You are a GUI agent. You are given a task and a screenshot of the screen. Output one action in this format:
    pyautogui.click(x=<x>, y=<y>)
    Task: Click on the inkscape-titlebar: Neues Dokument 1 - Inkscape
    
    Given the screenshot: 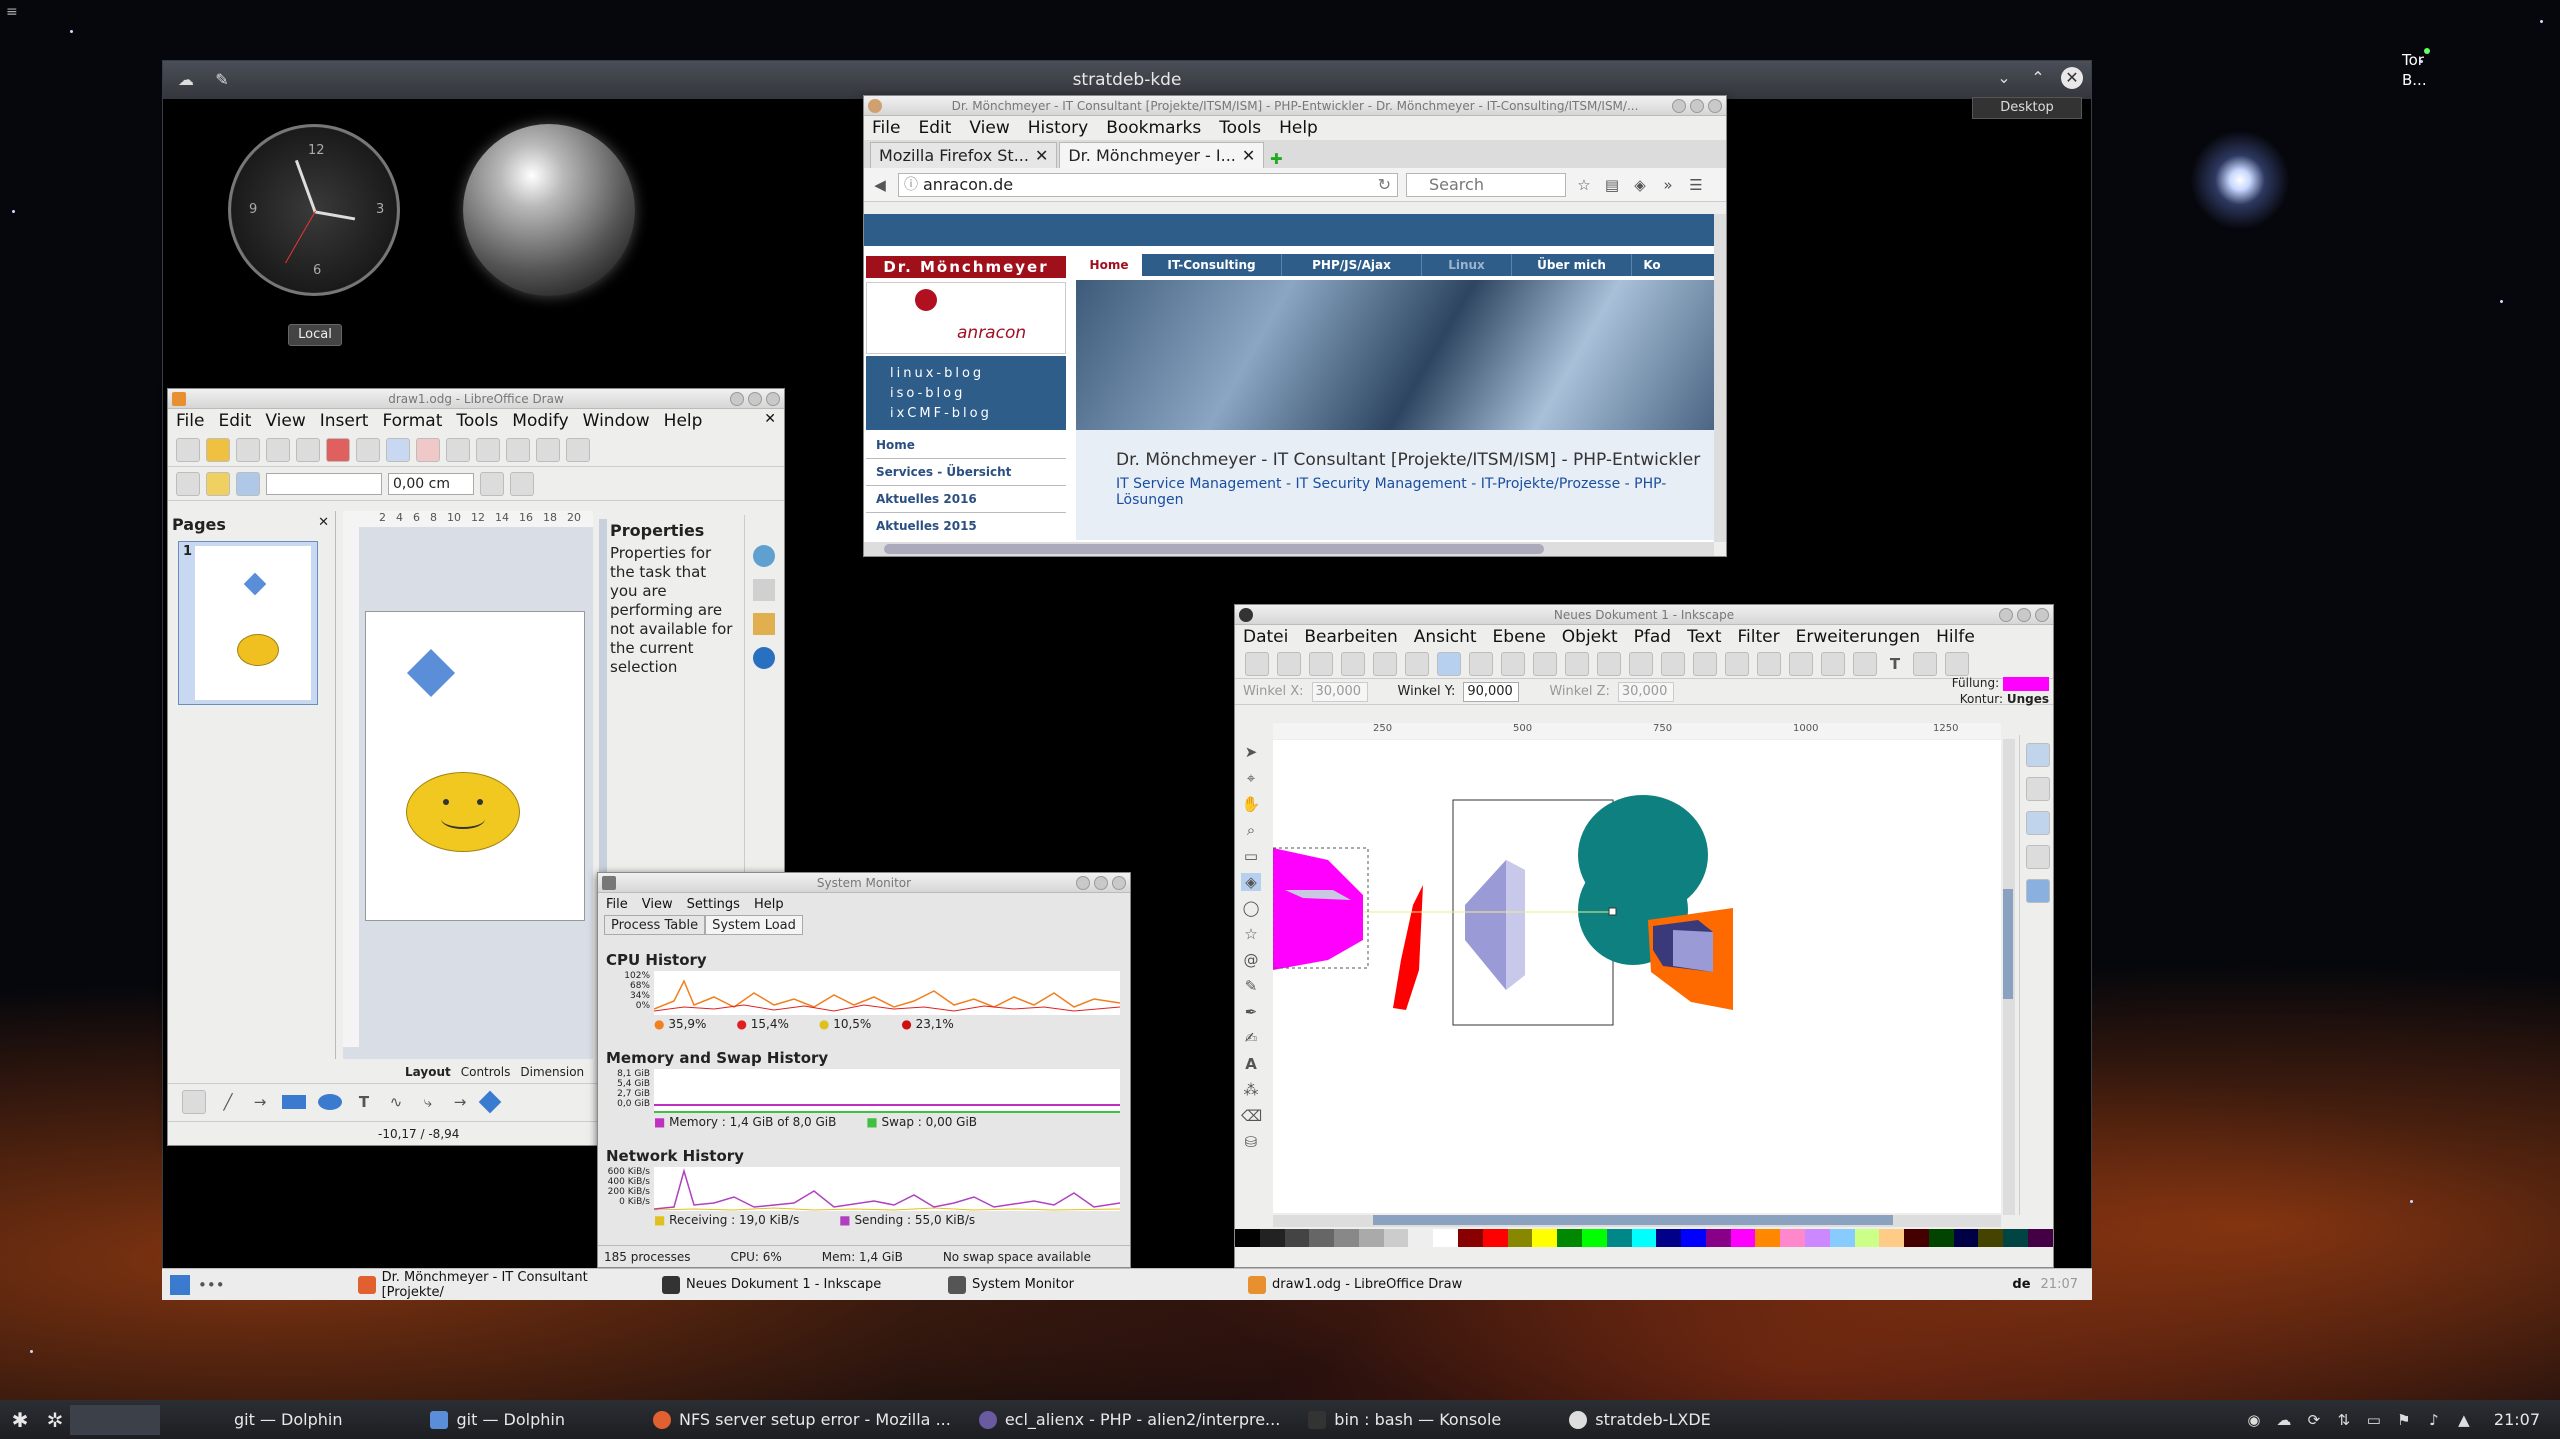 What is the action you would take?
    pyautogui.click(x=1644, y=615)
    